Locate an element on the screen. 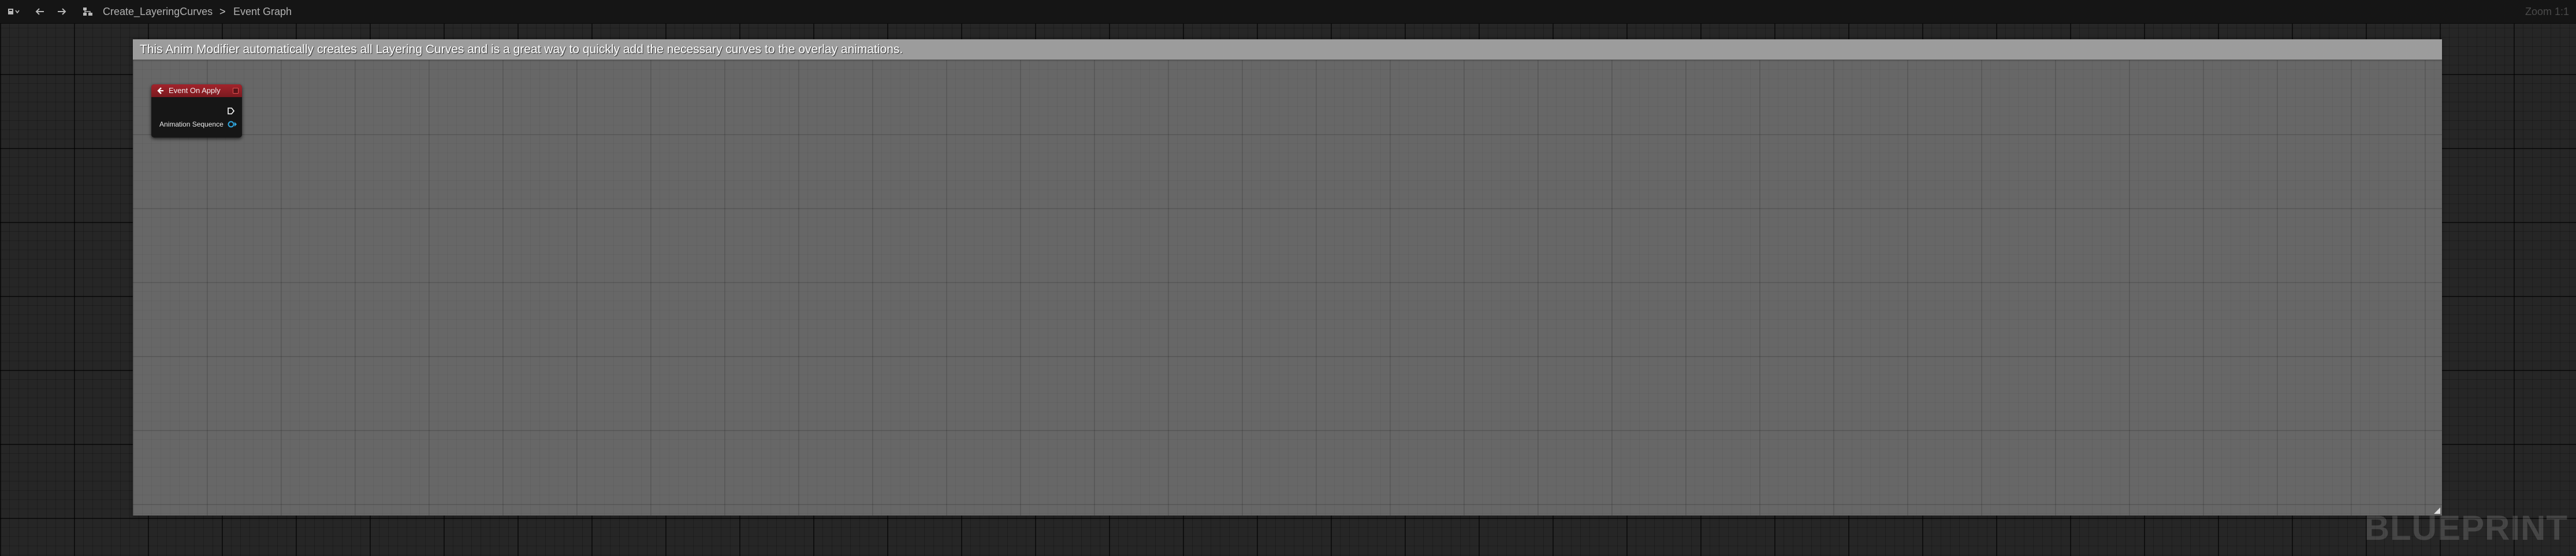 The height and width of the screenshot is (556, 2576). event-icon is located at coordinates (160, 92).